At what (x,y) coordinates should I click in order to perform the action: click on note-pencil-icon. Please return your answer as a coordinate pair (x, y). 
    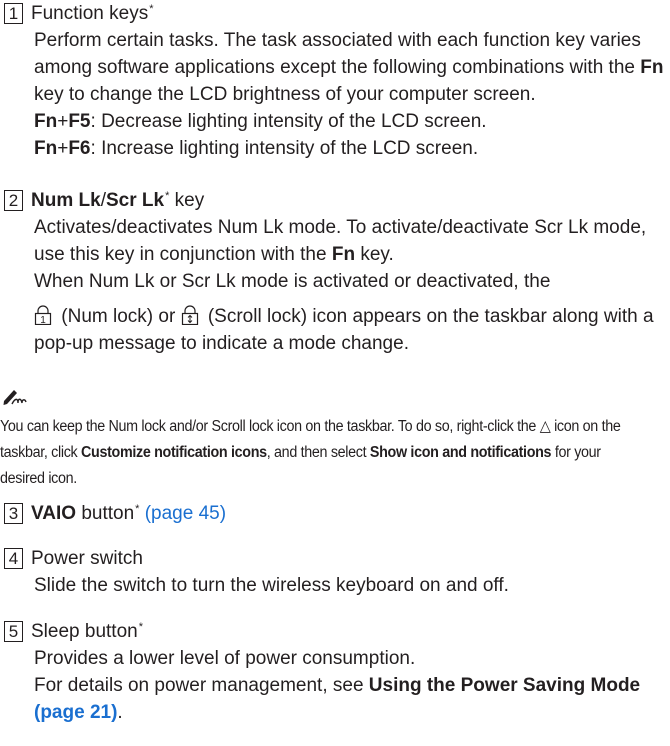
    Looking at the image, I should click on (15, 397).